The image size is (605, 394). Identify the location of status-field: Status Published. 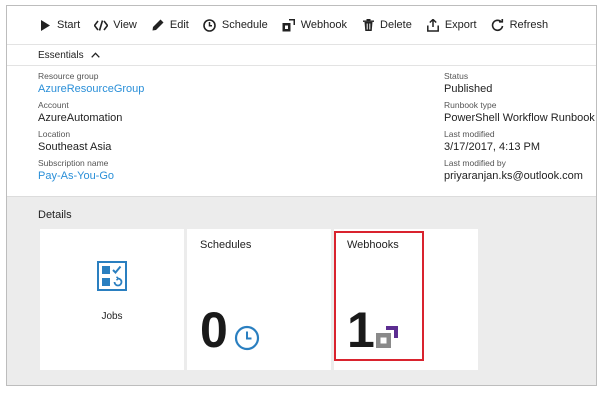
(520, 85).